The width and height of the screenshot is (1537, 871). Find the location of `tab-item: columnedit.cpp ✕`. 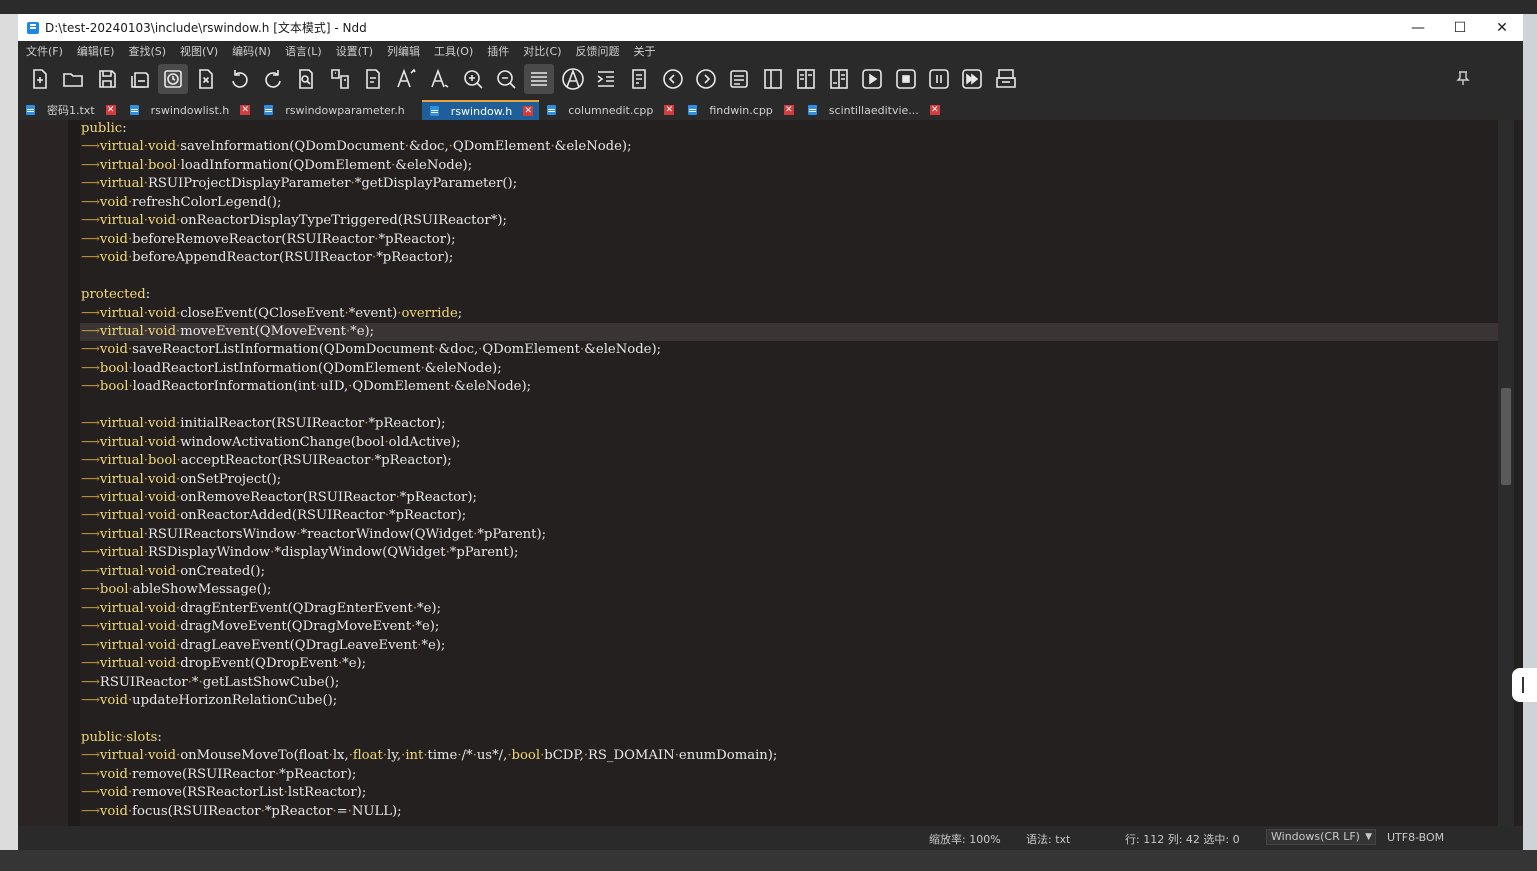

tab-item: columnedit.cpp ✕ is located at coordinates (609, 110).